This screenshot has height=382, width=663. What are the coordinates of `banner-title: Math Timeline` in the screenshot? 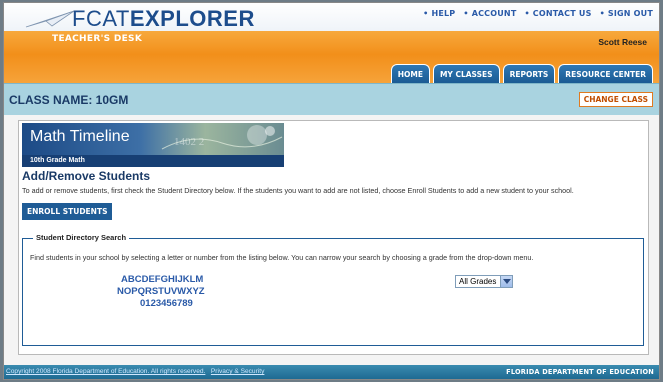 It's located at (80, 136).